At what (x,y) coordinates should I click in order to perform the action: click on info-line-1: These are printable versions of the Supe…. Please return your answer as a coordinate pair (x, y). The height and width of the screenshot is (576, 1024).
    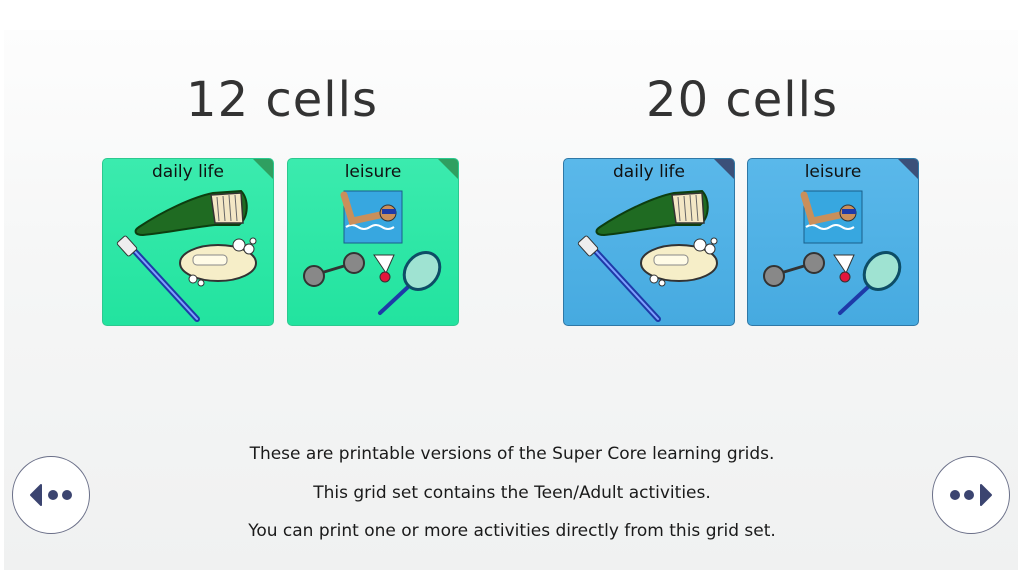
    Looking at the image, I should click on (512, 454).